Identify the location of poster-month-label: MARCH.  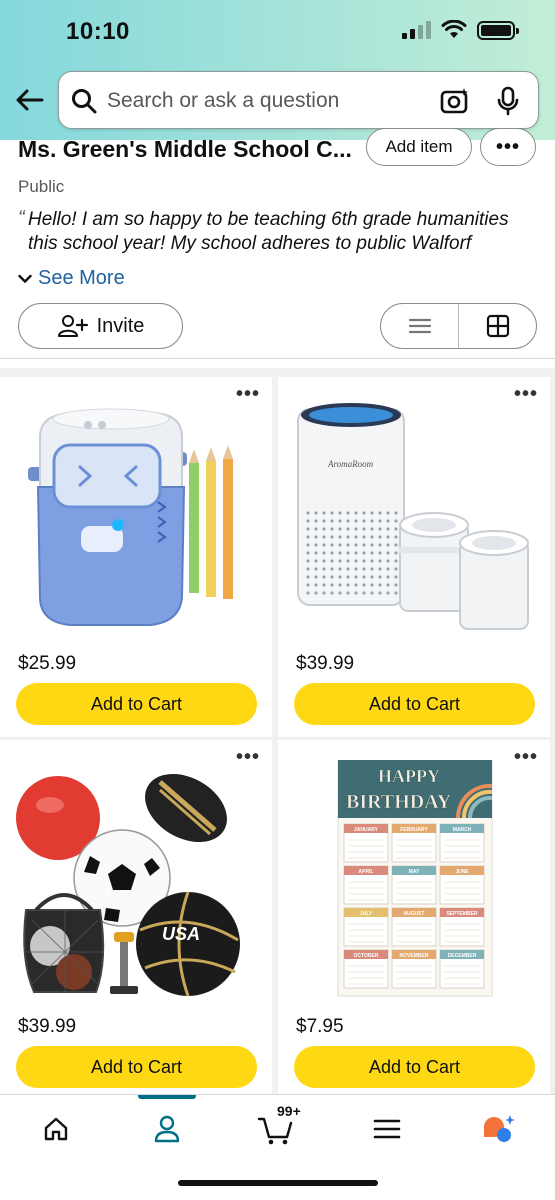
(462, 830).